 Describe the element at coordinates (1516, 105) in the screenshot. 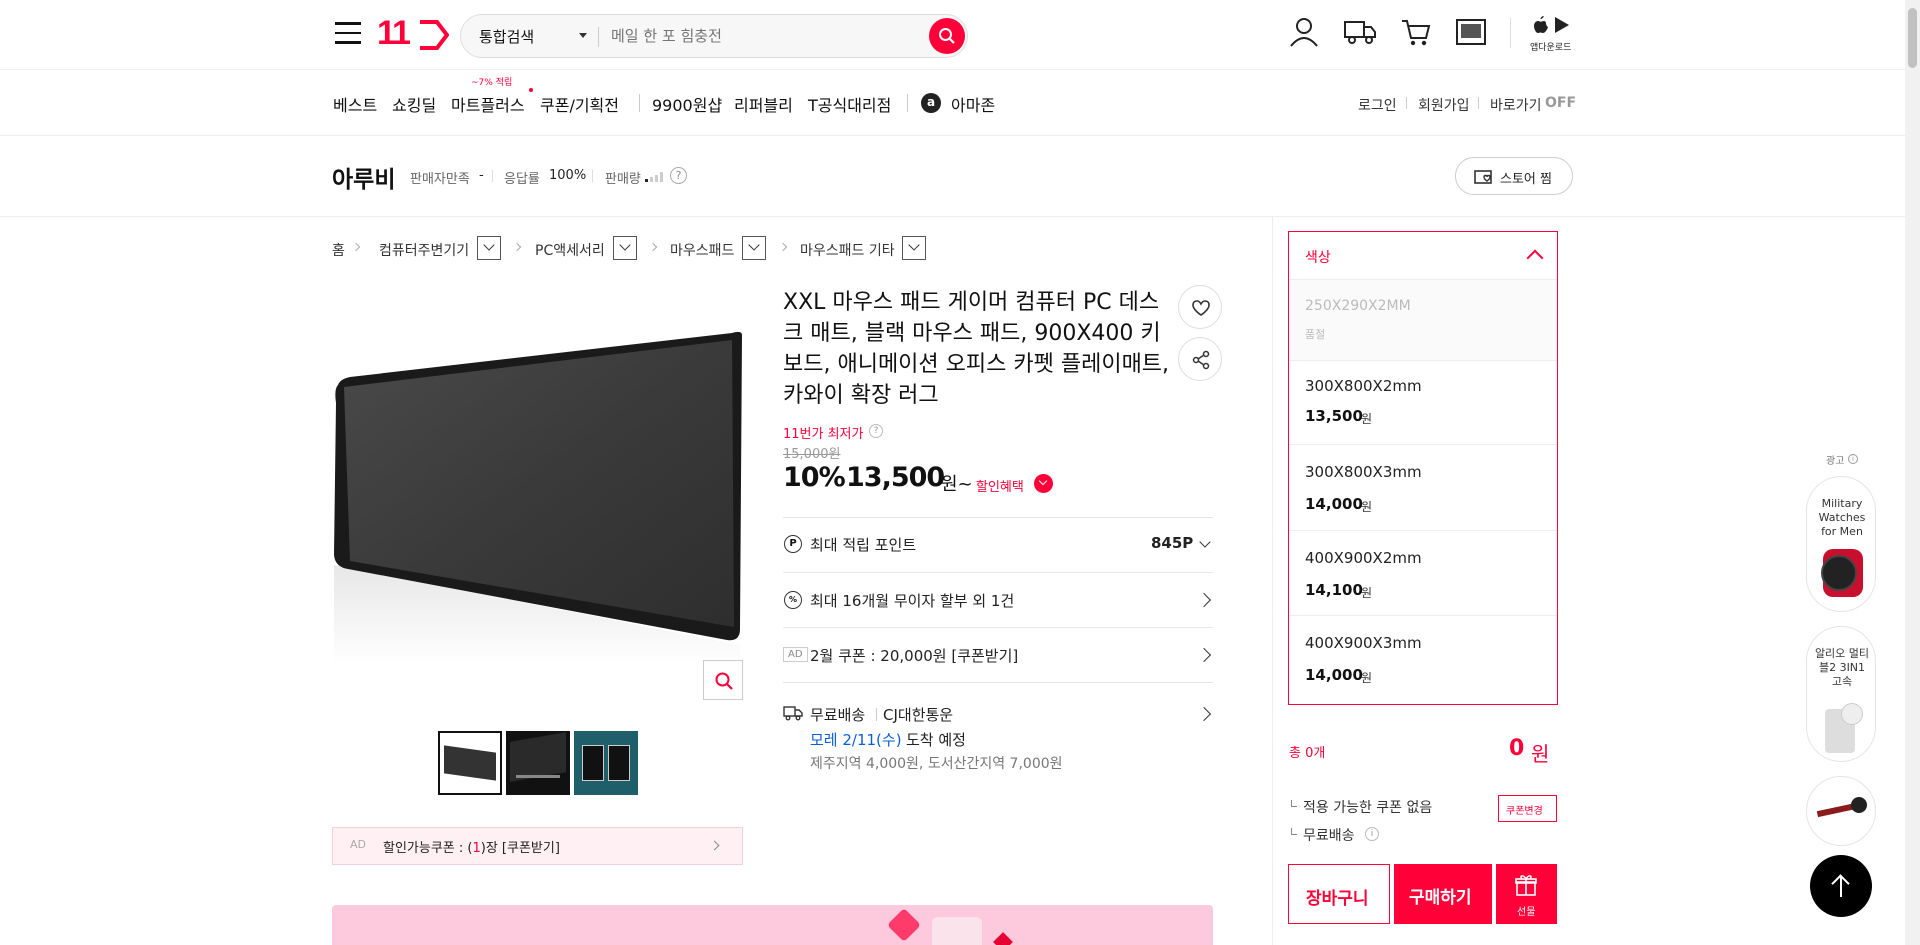

I see `shortcut-toggle: 바로가기` at that location.